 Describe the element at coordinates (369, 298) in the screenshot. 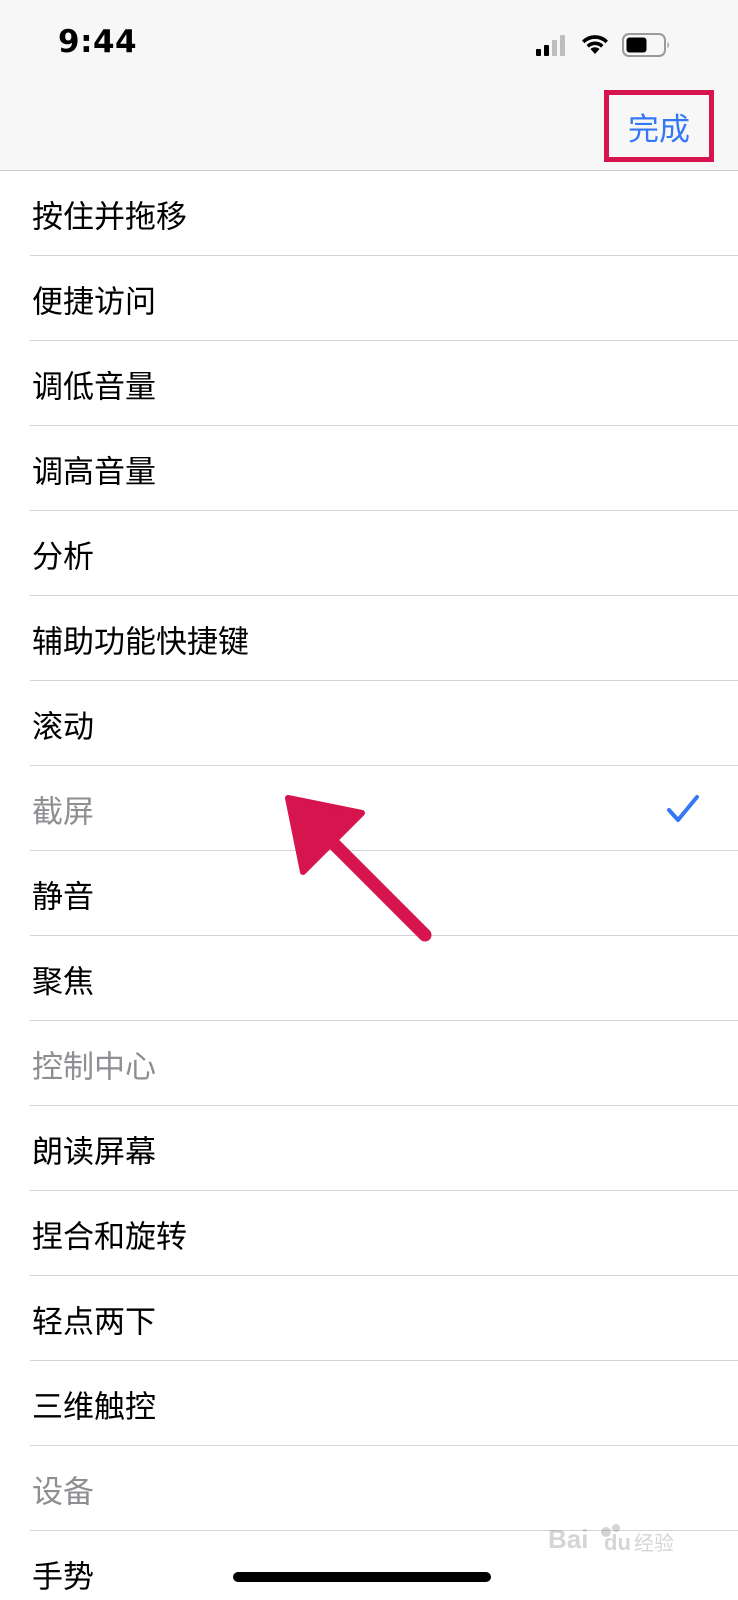

I see `list-item: 便捷访问` at that location.